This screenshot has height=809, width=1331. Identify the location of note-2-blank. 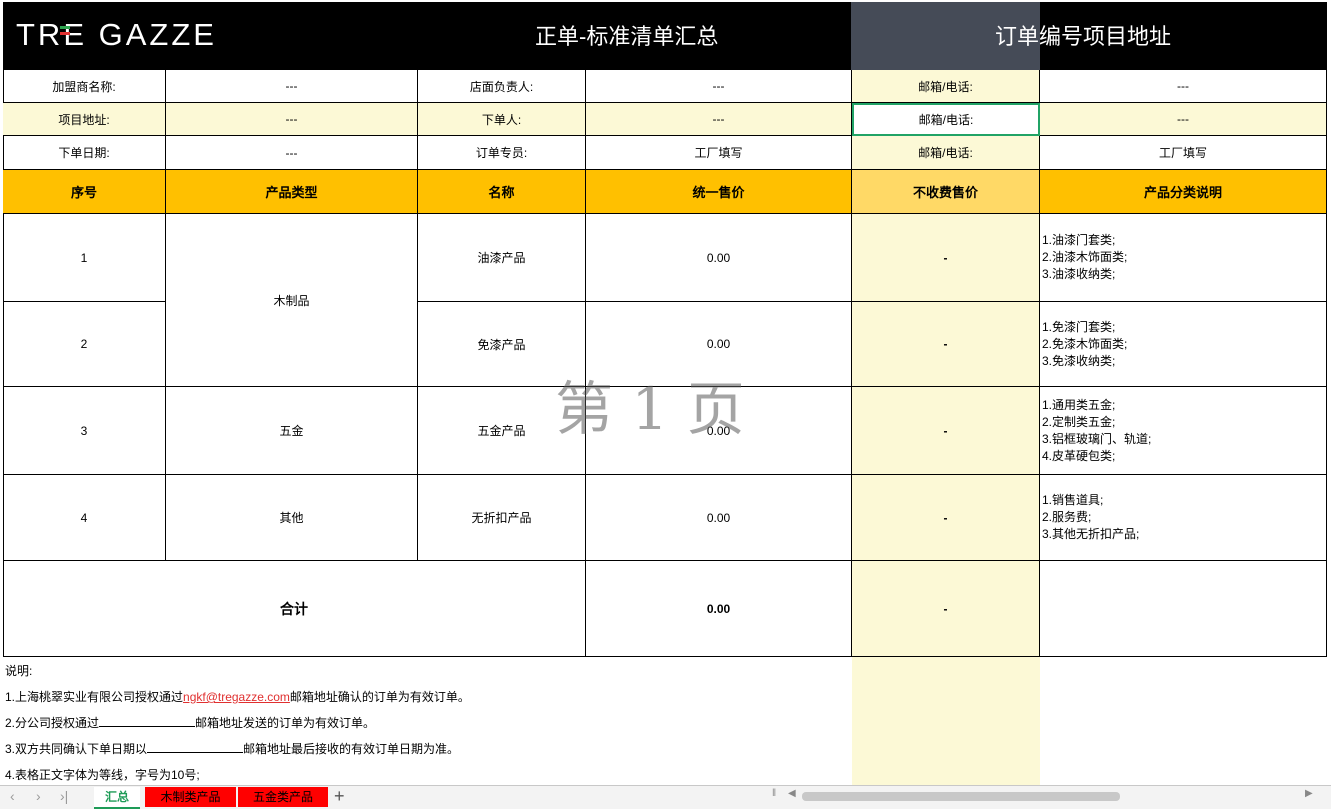
(147, 721).